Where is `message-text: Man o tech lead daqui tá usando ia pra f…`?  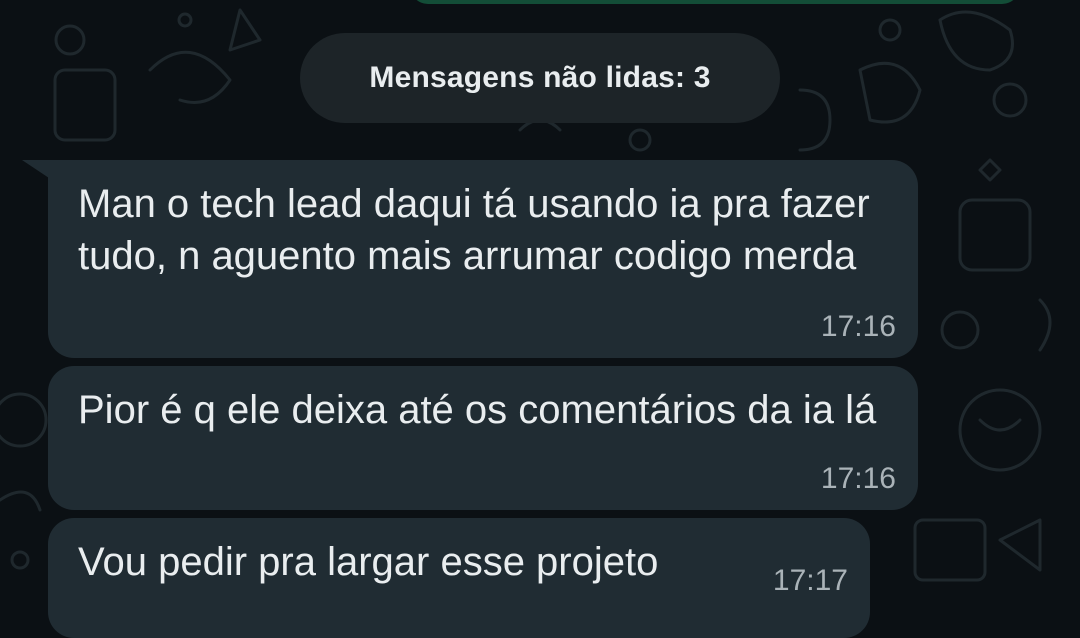 message-text: Man o tech lead daqui tá usando ia pra f… is located at coordinates (474, 230).